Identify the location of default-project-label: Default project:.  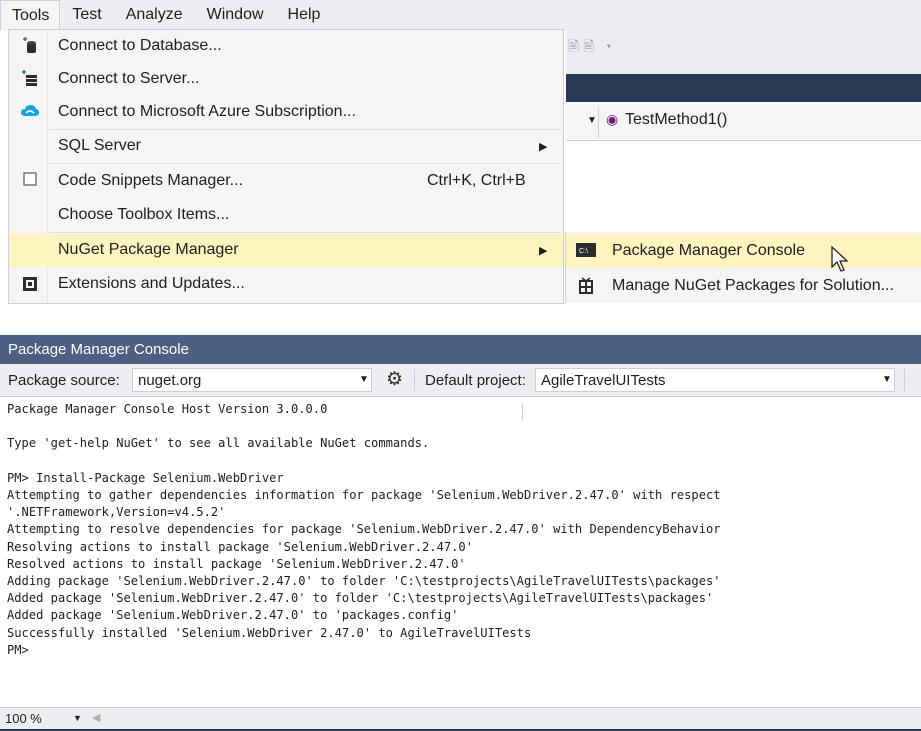
(475, 380).